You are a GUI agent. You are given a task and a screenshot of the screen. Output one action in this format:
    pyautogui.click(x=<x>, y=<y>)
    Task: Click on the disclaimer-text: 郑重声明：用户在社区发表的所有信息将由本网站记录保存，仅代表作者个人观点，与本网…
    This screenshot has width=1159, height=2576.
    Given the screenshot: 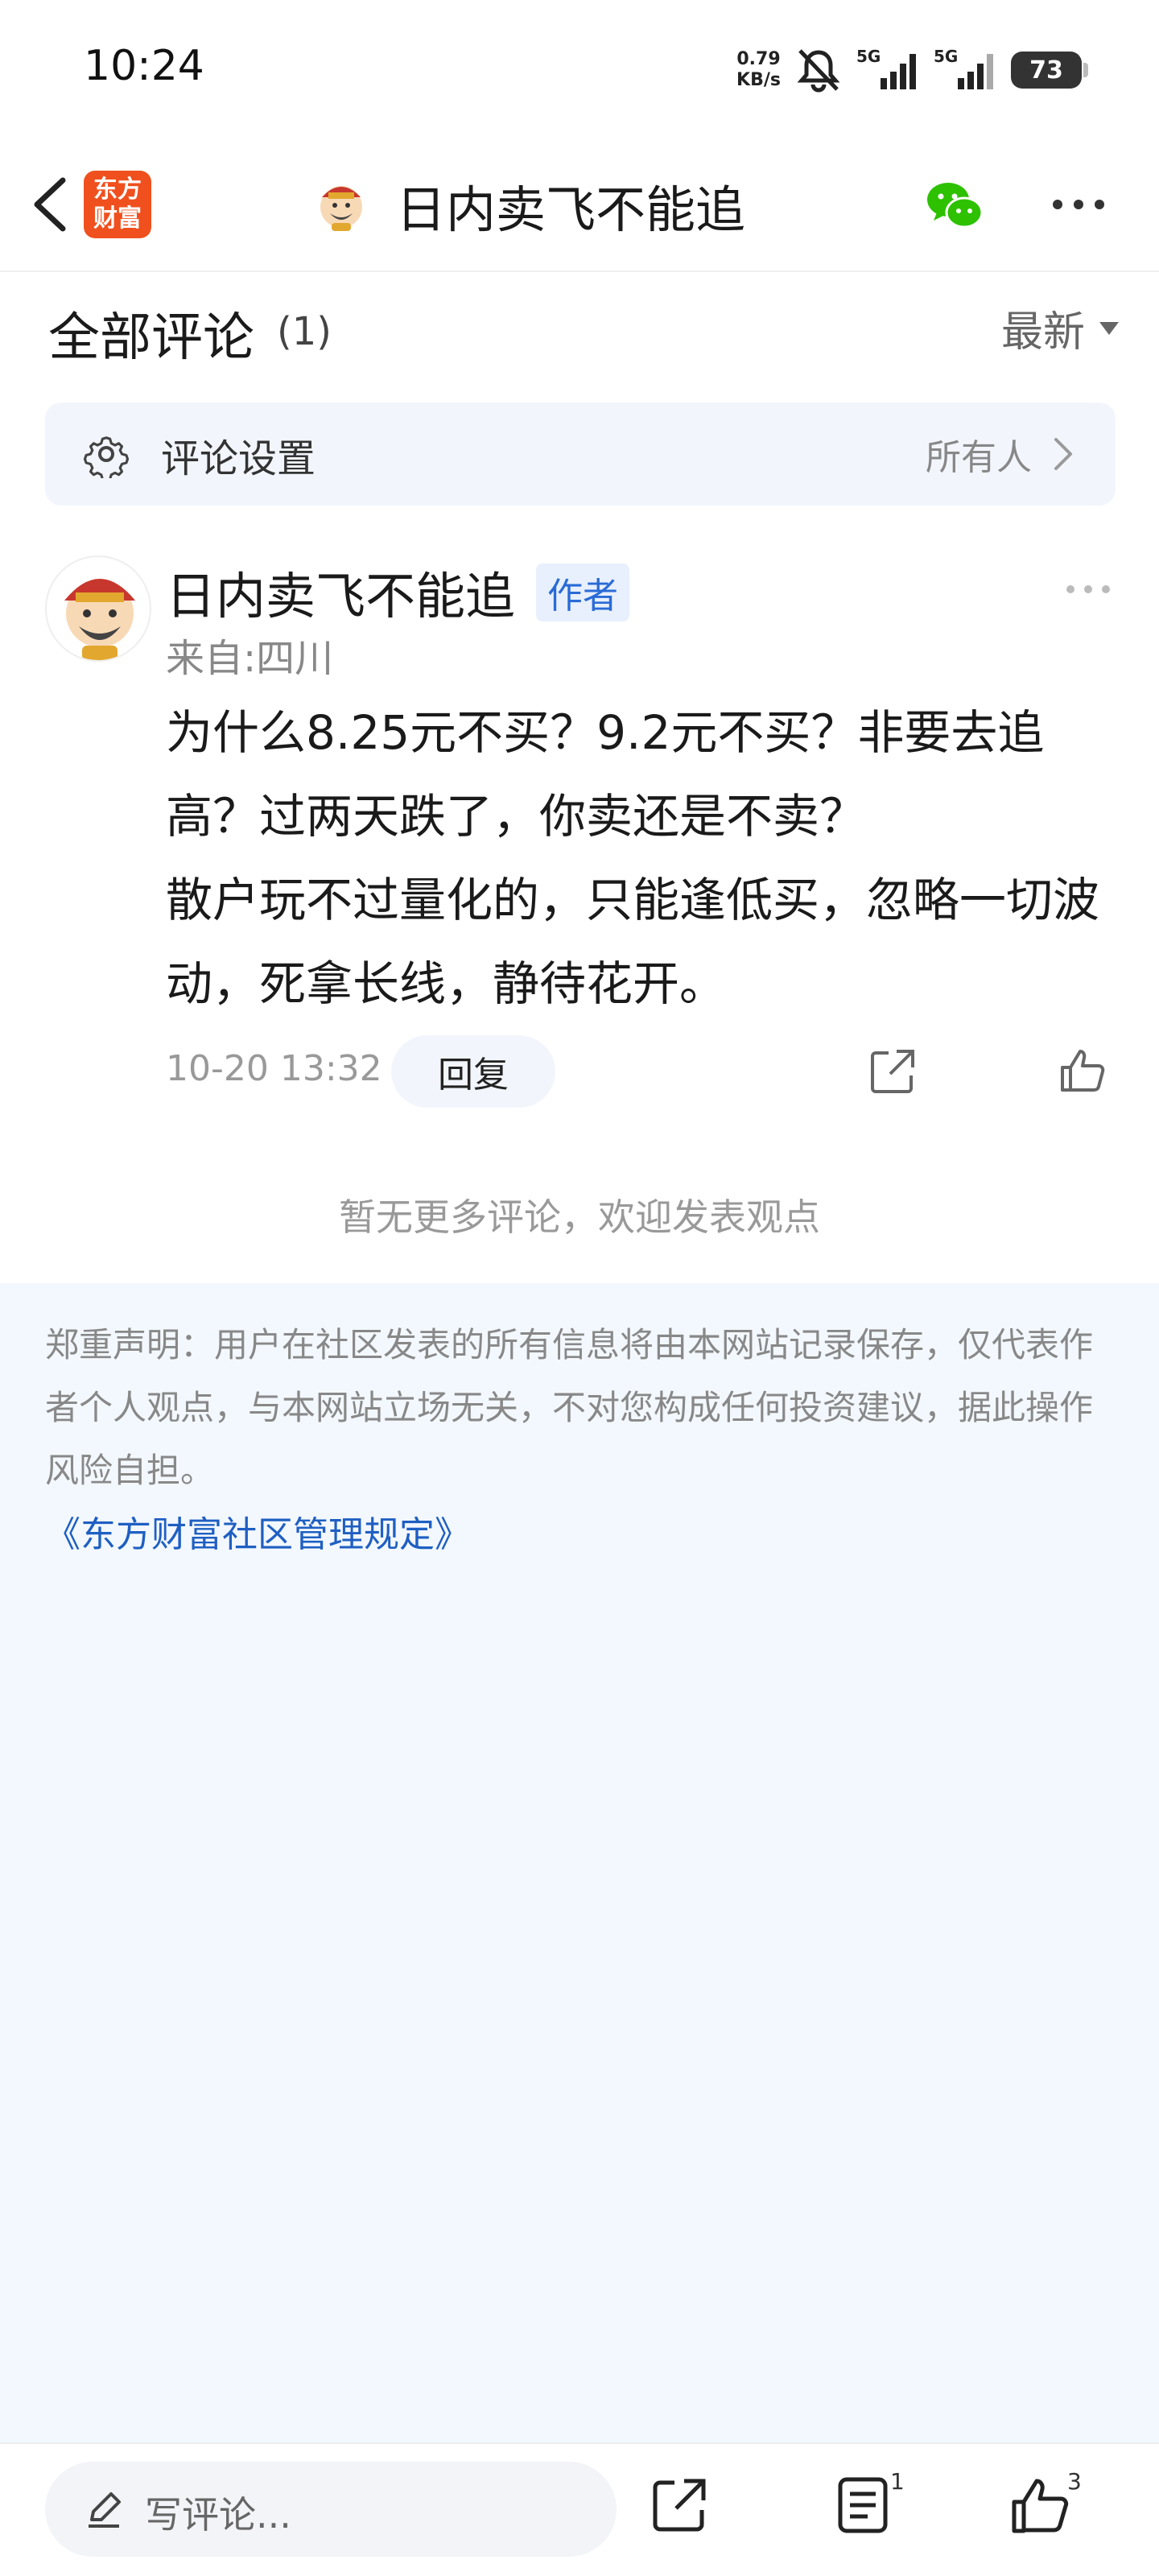 What is the action you would take?
    pyautogui.click(x=569, y=1407)
    